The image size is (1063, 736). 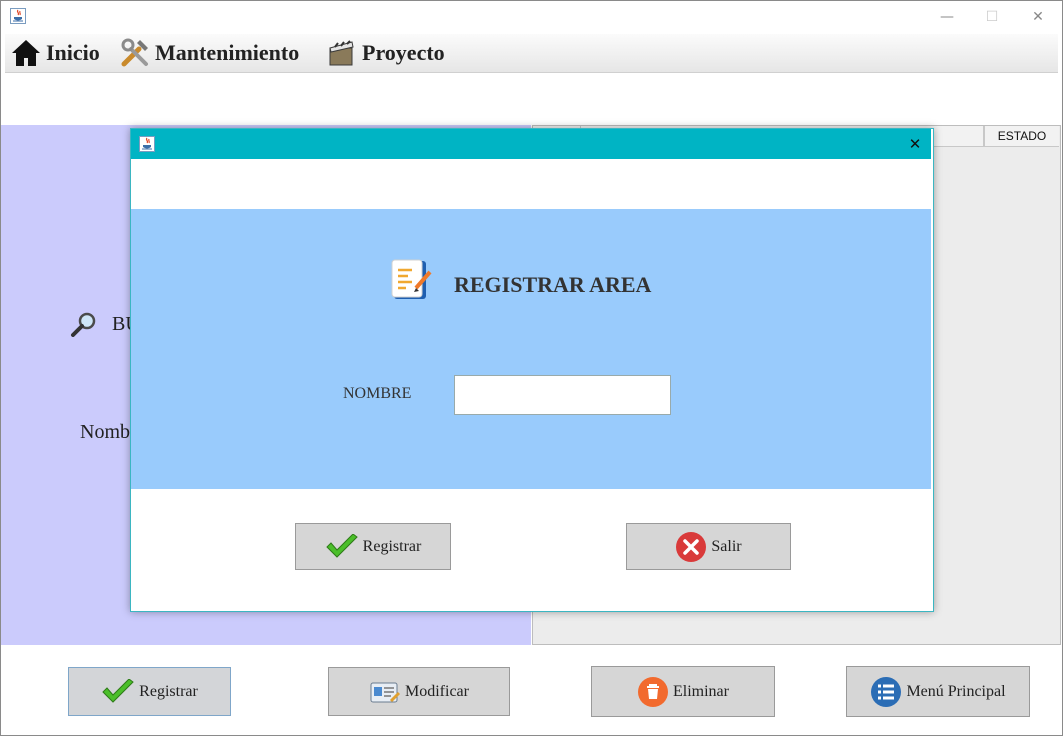 I want to click on dialog-heading: REGISTRAR AREA, so click(x=553, y=284).